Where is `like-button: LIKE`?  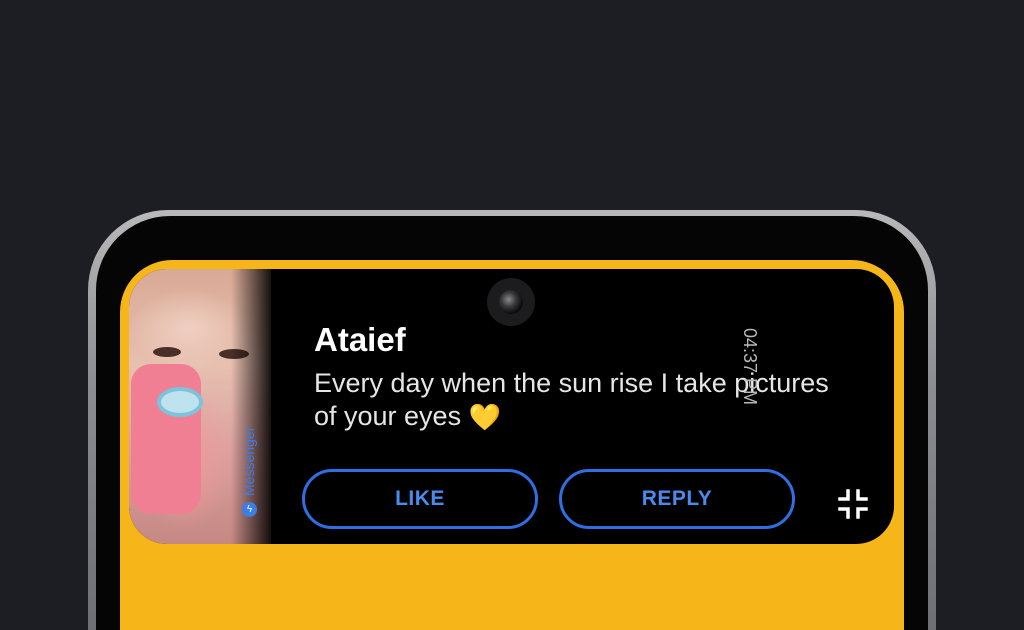
like-button: LIKE is located at coordinates (420, 499).